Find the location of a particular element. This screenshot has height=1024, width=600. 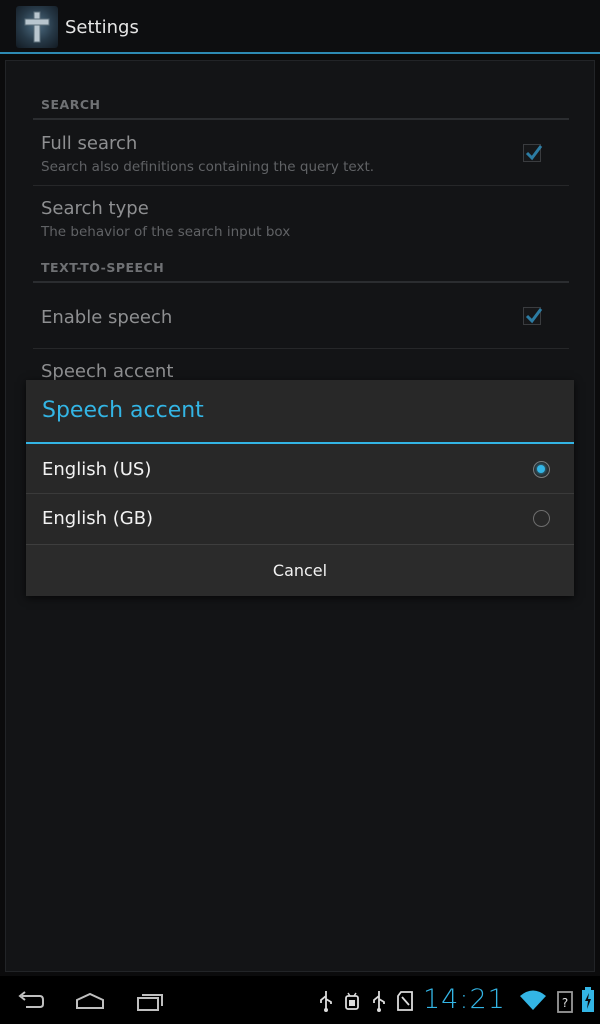

cancel-button: Cancel is located at coordinates (300, 570).